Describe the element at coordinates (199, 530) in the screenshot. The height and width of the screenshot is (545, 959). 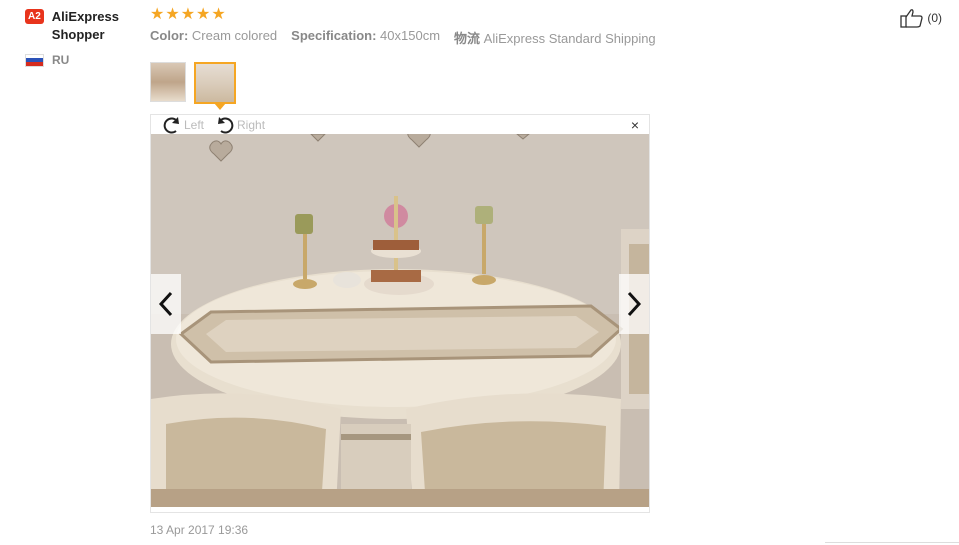
I see `review-date: 13 Apr 2017 19:36` at that location.